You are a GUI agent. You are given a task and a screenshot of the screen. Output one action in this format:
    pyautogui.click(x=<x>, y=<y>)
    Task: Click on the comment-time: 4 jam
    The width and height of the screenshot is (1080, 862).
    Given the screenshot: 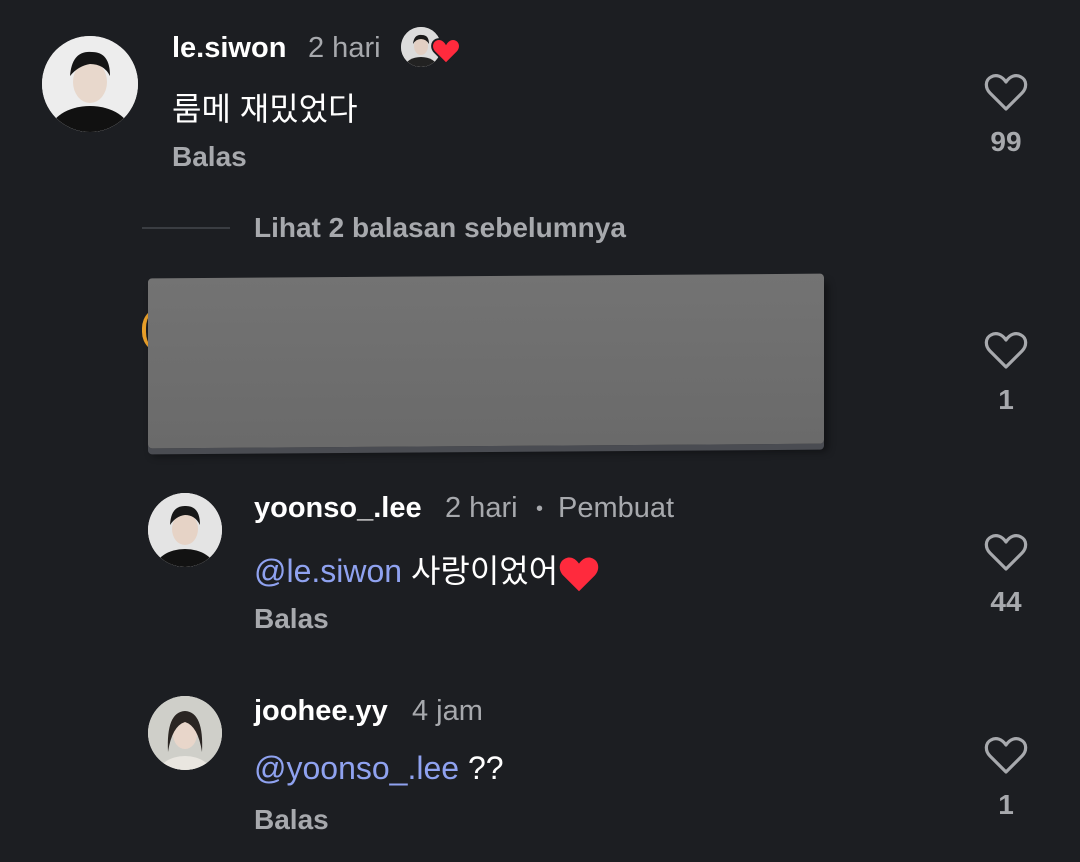 What is the action you would take?
    pyautogui.click(x=447, y=711)
    